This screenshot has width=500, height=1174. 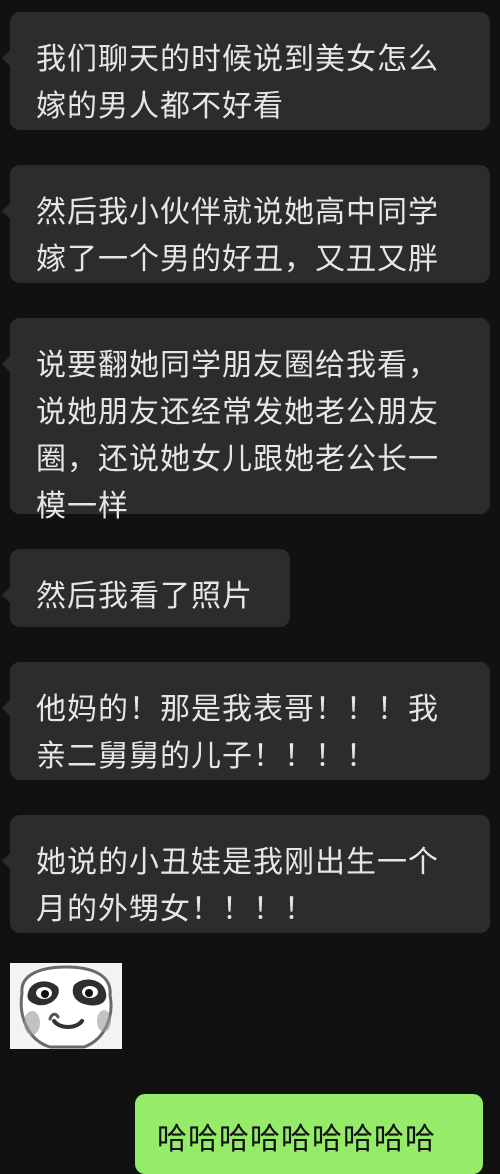 I want to click on incoming-message: 我们聊天的时候说到美女怎么嫁的男人都不好看, so click(x=246, y=71).